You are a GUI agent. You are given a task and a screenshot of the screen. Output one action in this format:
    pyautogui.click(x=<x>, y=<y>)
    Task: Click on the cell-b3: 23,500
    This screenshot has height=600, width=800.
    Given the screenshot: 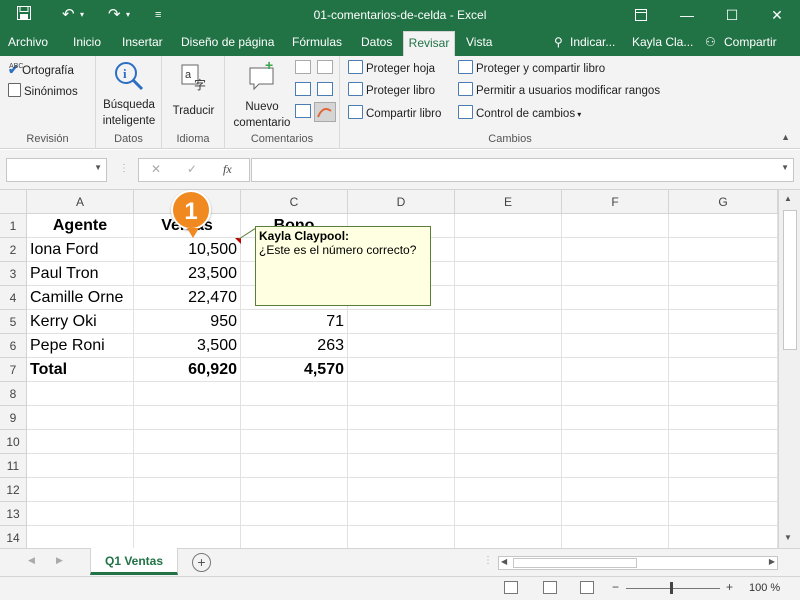 What is the action you would take?
    pyautogui.click(x=187, y=274)
    